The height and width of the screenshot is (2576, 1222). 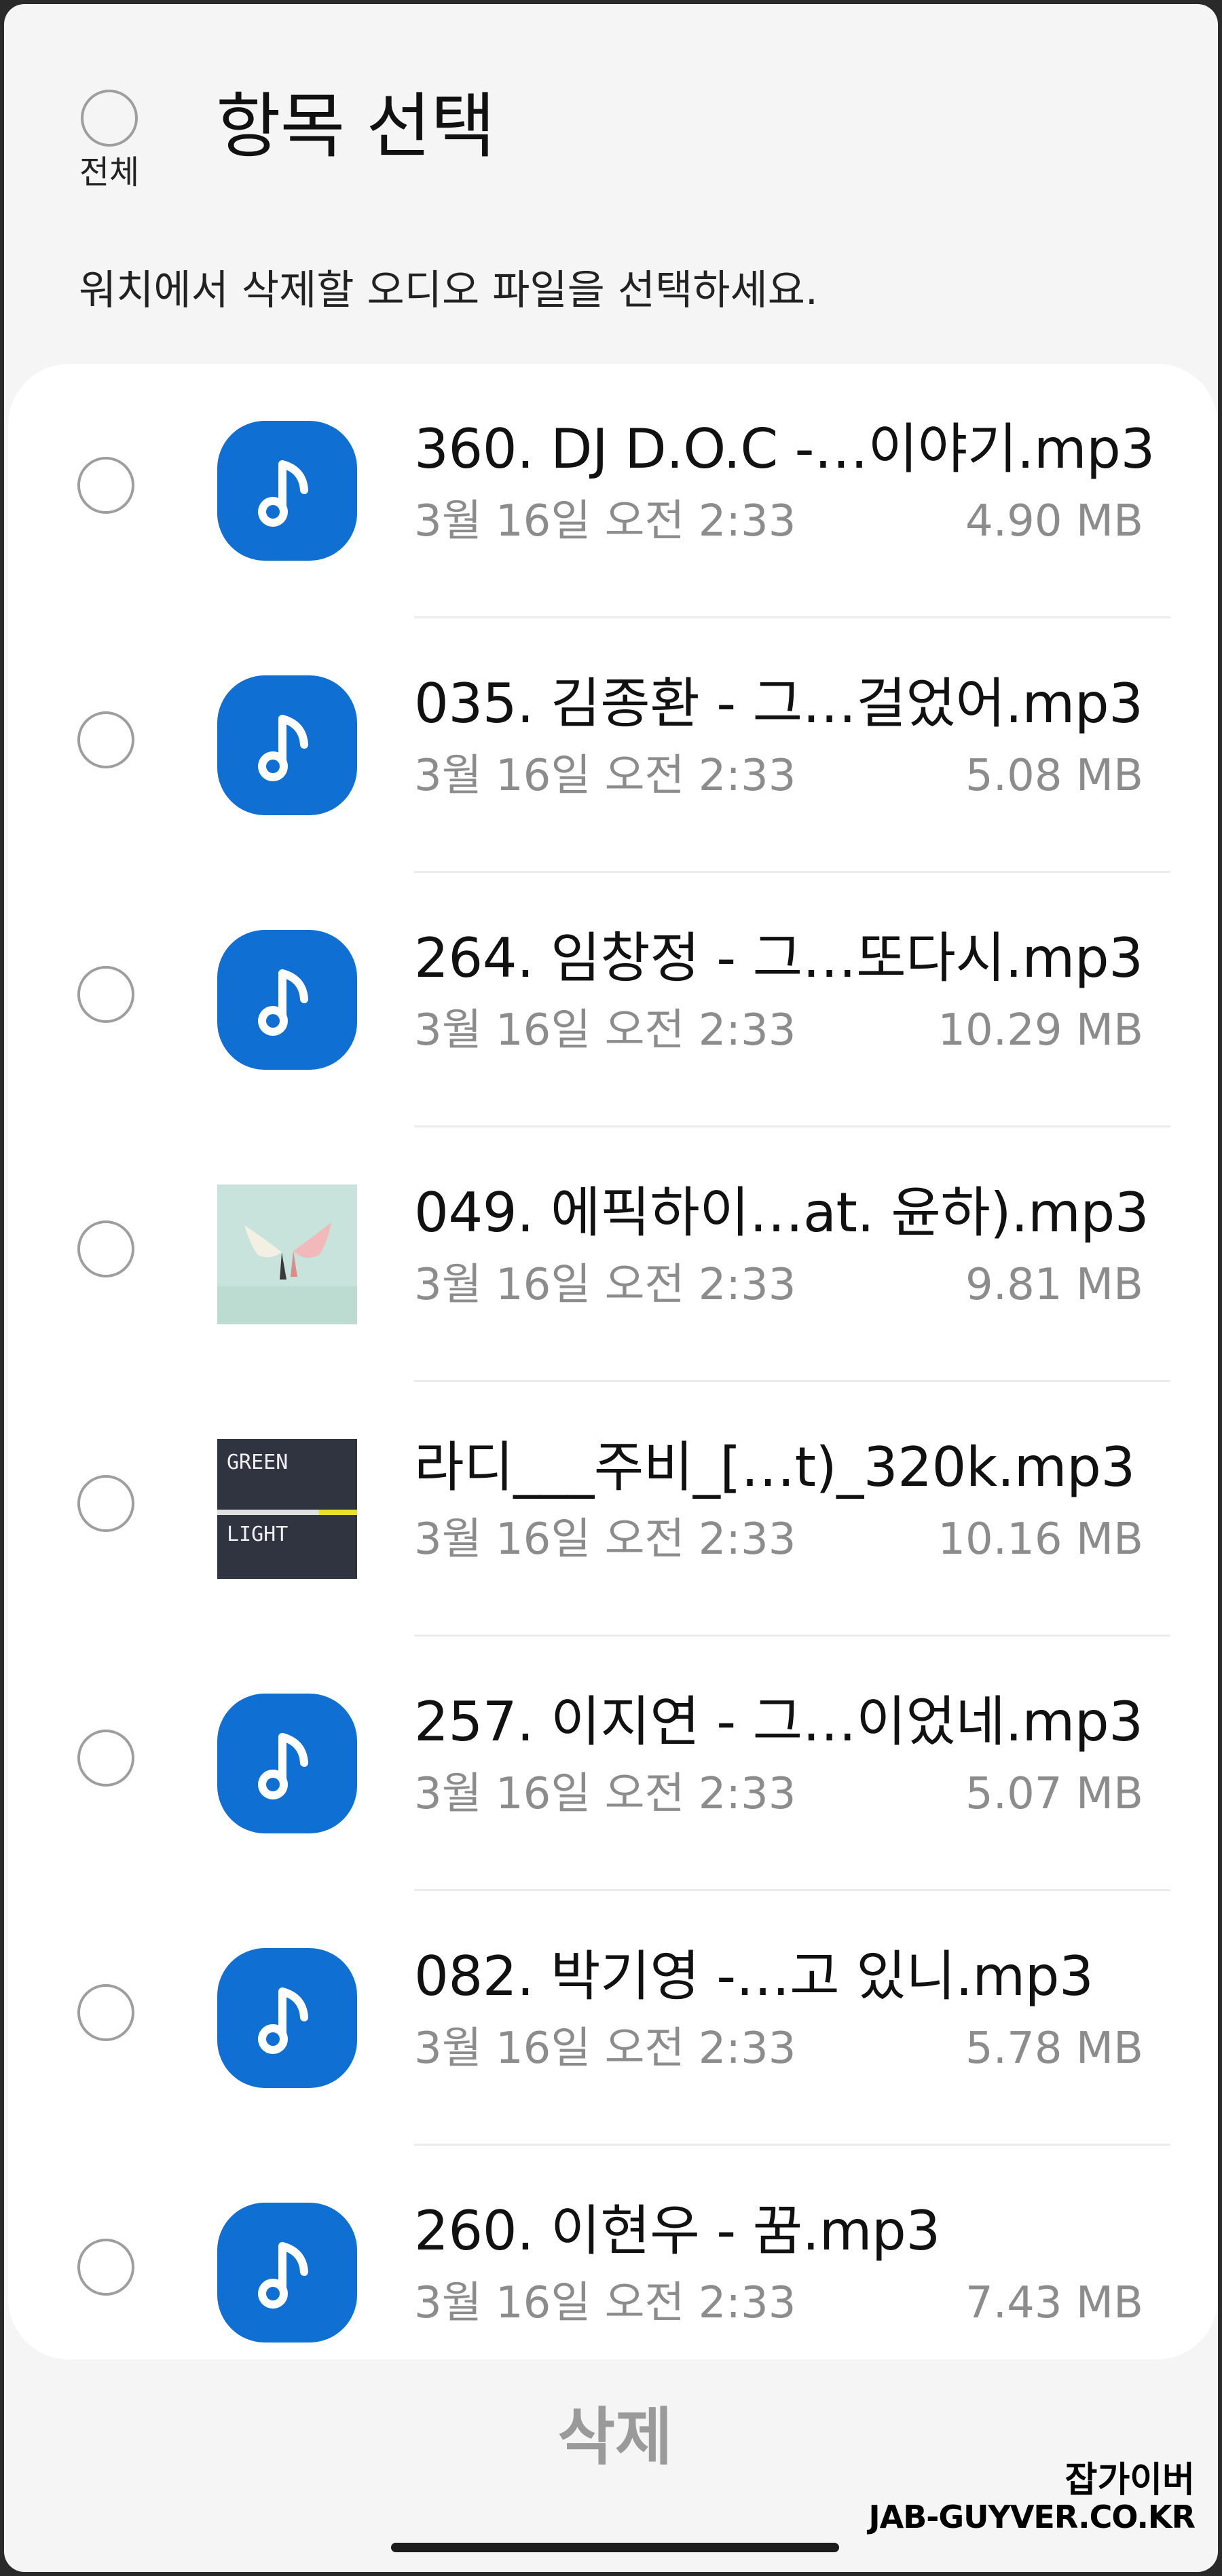 What do you see at coordinates (778, 959) in the screenshot?
I see `file-name: 264. 임창정 - 그…또다시.mp3` at bounding box center [778, 959].